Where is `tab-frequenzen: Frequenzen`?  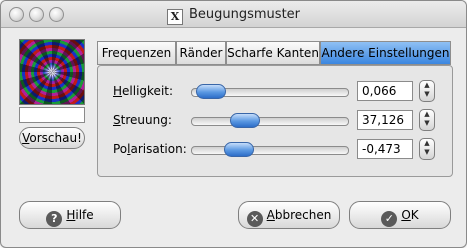
tab-frequenzen: Frequenzen is located at coordinates (136, 53).